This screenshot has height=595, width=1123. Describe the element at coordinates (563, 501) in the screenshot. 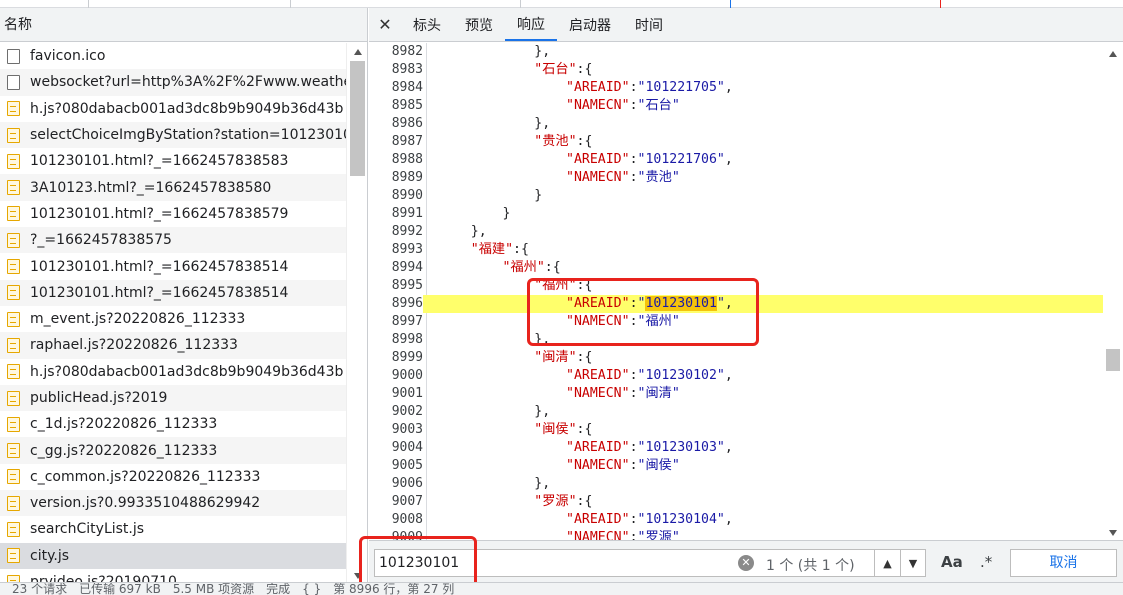

I see `line-code: "罗源":{` at that location.